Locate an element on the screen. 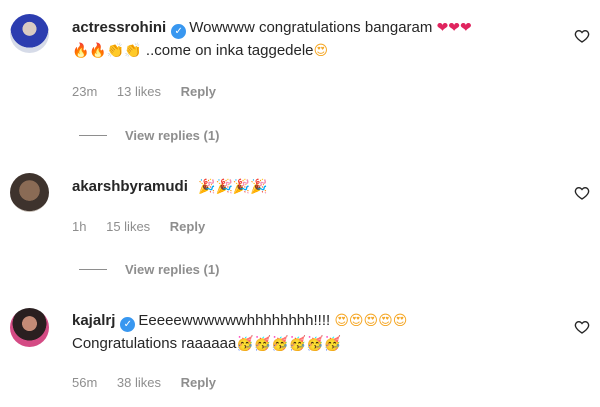 The height and width of the screenshot is (407, 600). like-count: 15 likes is located at coordinates (128, 226).